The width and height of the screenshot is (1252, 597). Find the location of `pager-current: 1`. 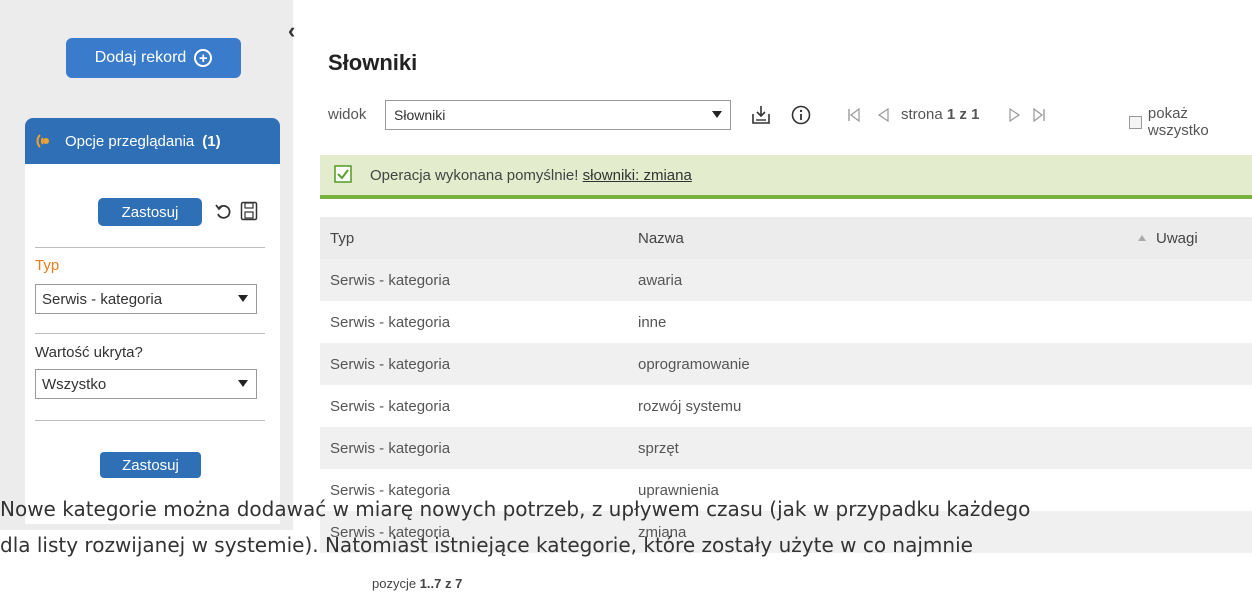

pager-current: 1 is located at coordinates (951, 114).